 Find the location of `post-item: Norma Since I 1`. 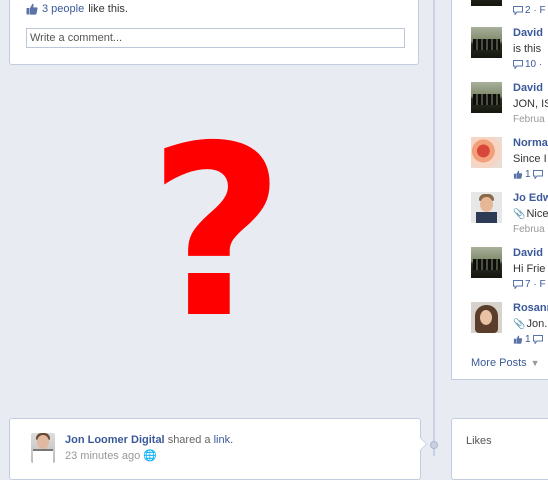

post-item: Norma Since I 1 is located at coordinates (500, 160).